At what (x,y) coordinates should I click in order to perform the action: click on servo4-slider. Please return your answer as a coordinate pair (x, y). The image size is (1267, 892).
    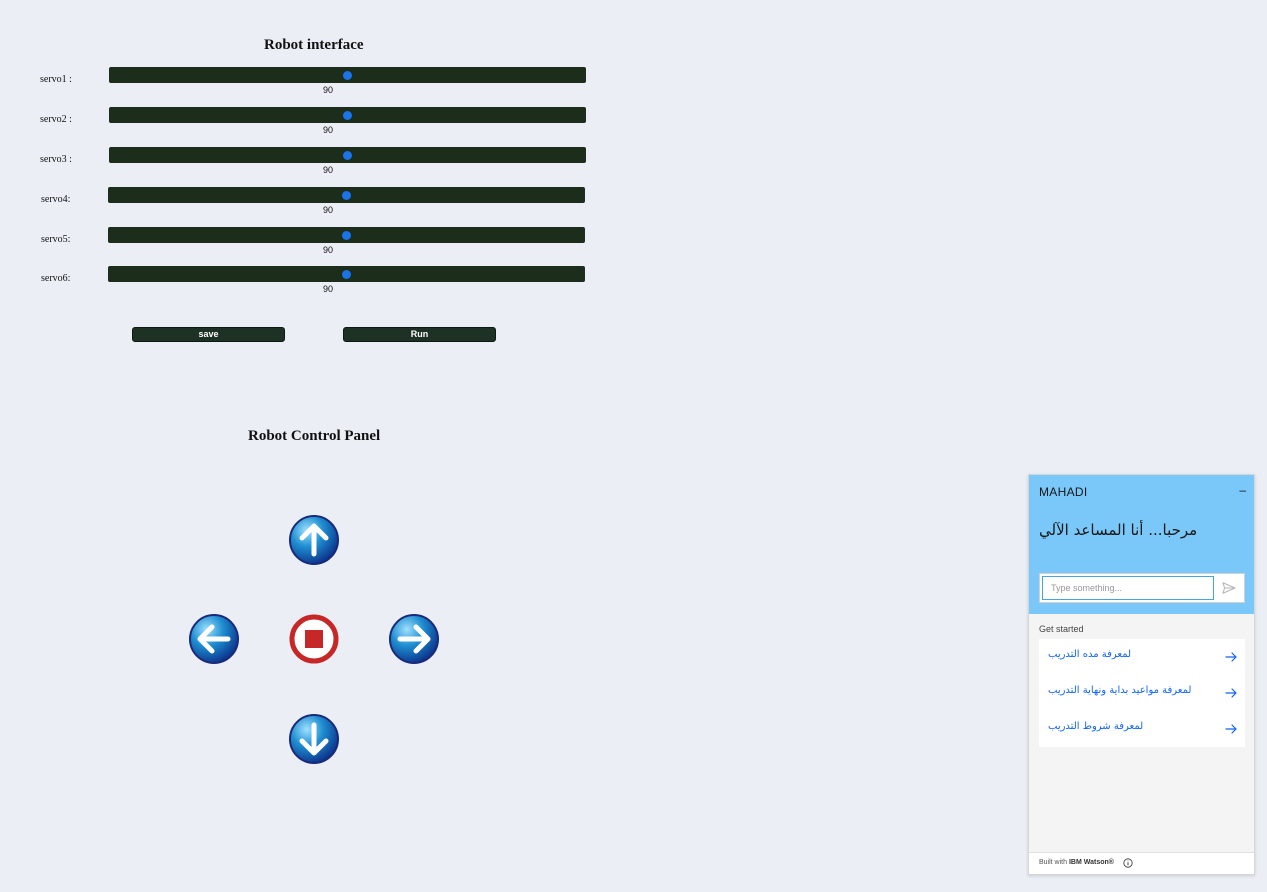
    Looking at the image, I should click on (346, 195).